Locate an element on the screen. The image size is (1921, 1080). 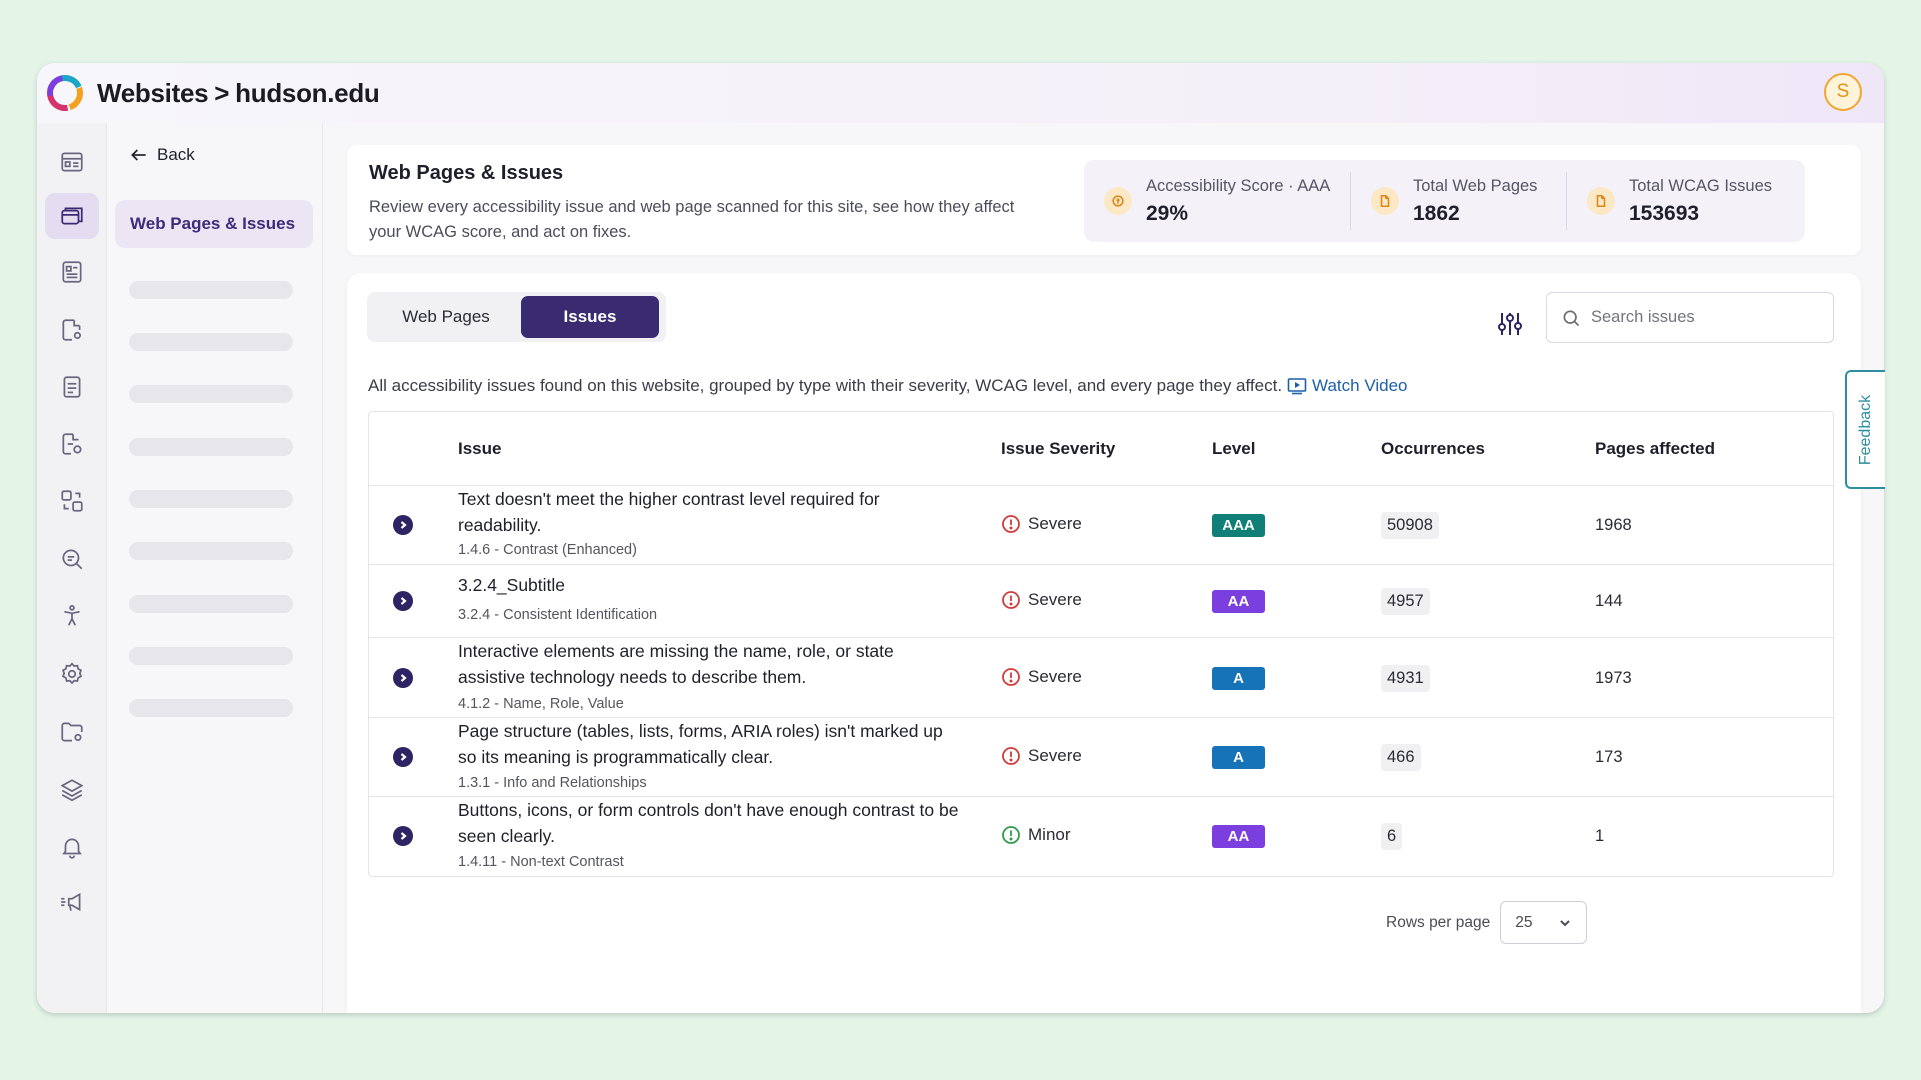
user-avatar: S is located at coordinates (1843, 92).